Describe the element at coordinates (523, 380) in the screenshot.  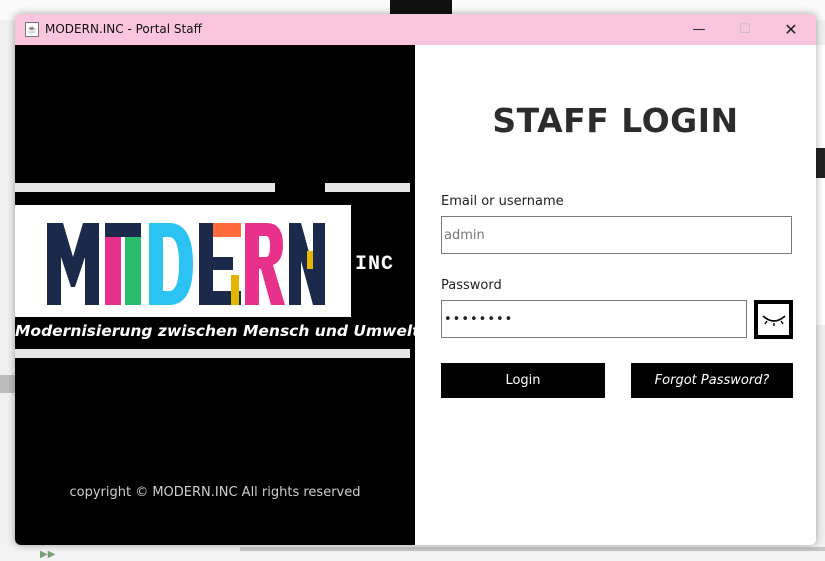
I see `login-button: Login` at that location.